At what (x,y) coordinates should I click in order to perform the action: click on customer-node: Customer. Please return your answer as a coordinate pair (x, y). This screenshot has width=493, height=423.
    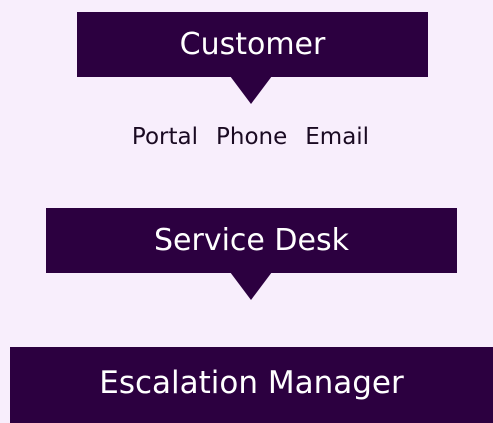
    Looking at the image, I should click on (252, 44).